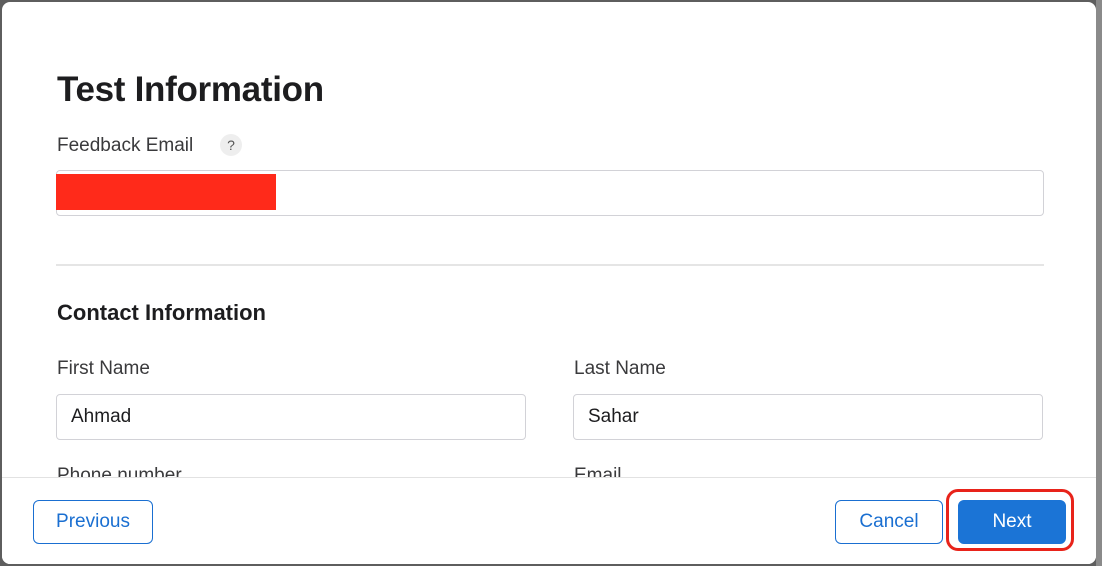  Describe the element at coordinates (125, 145) in the screenshot. I see `feedback-email-label: Feedback Email` at that location.